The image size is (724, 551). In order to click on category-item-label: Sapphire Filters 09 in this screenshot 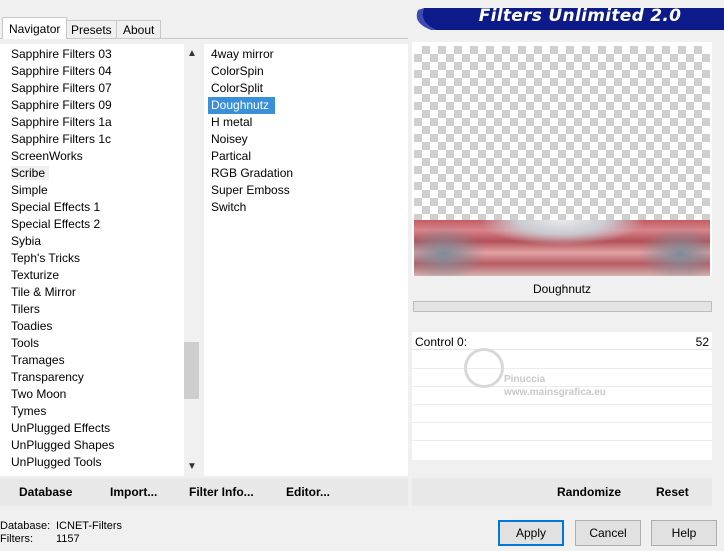, I will do `click(61, 105)`.